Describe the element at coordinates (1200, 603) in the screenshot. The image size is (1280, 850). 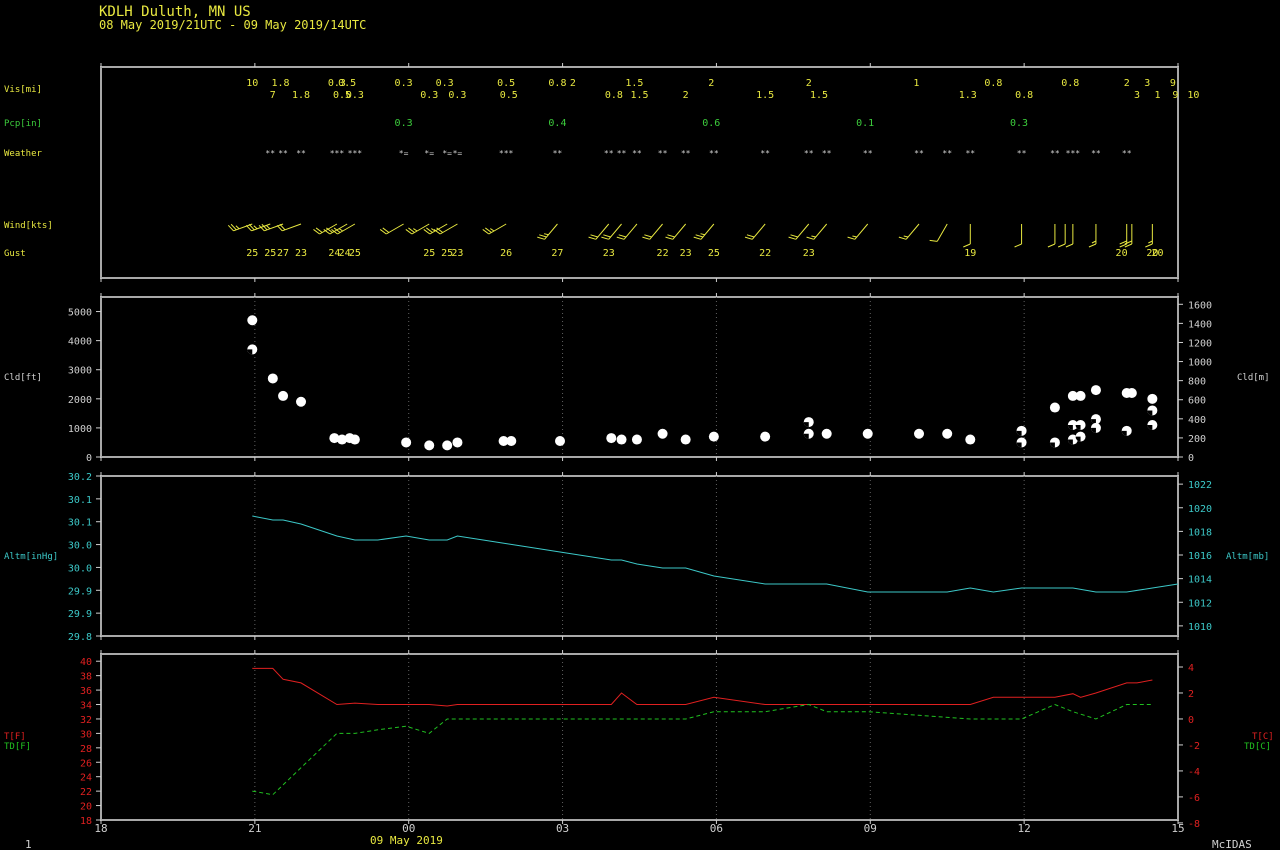
I see `y-tick-label-right: 1012` at that location.